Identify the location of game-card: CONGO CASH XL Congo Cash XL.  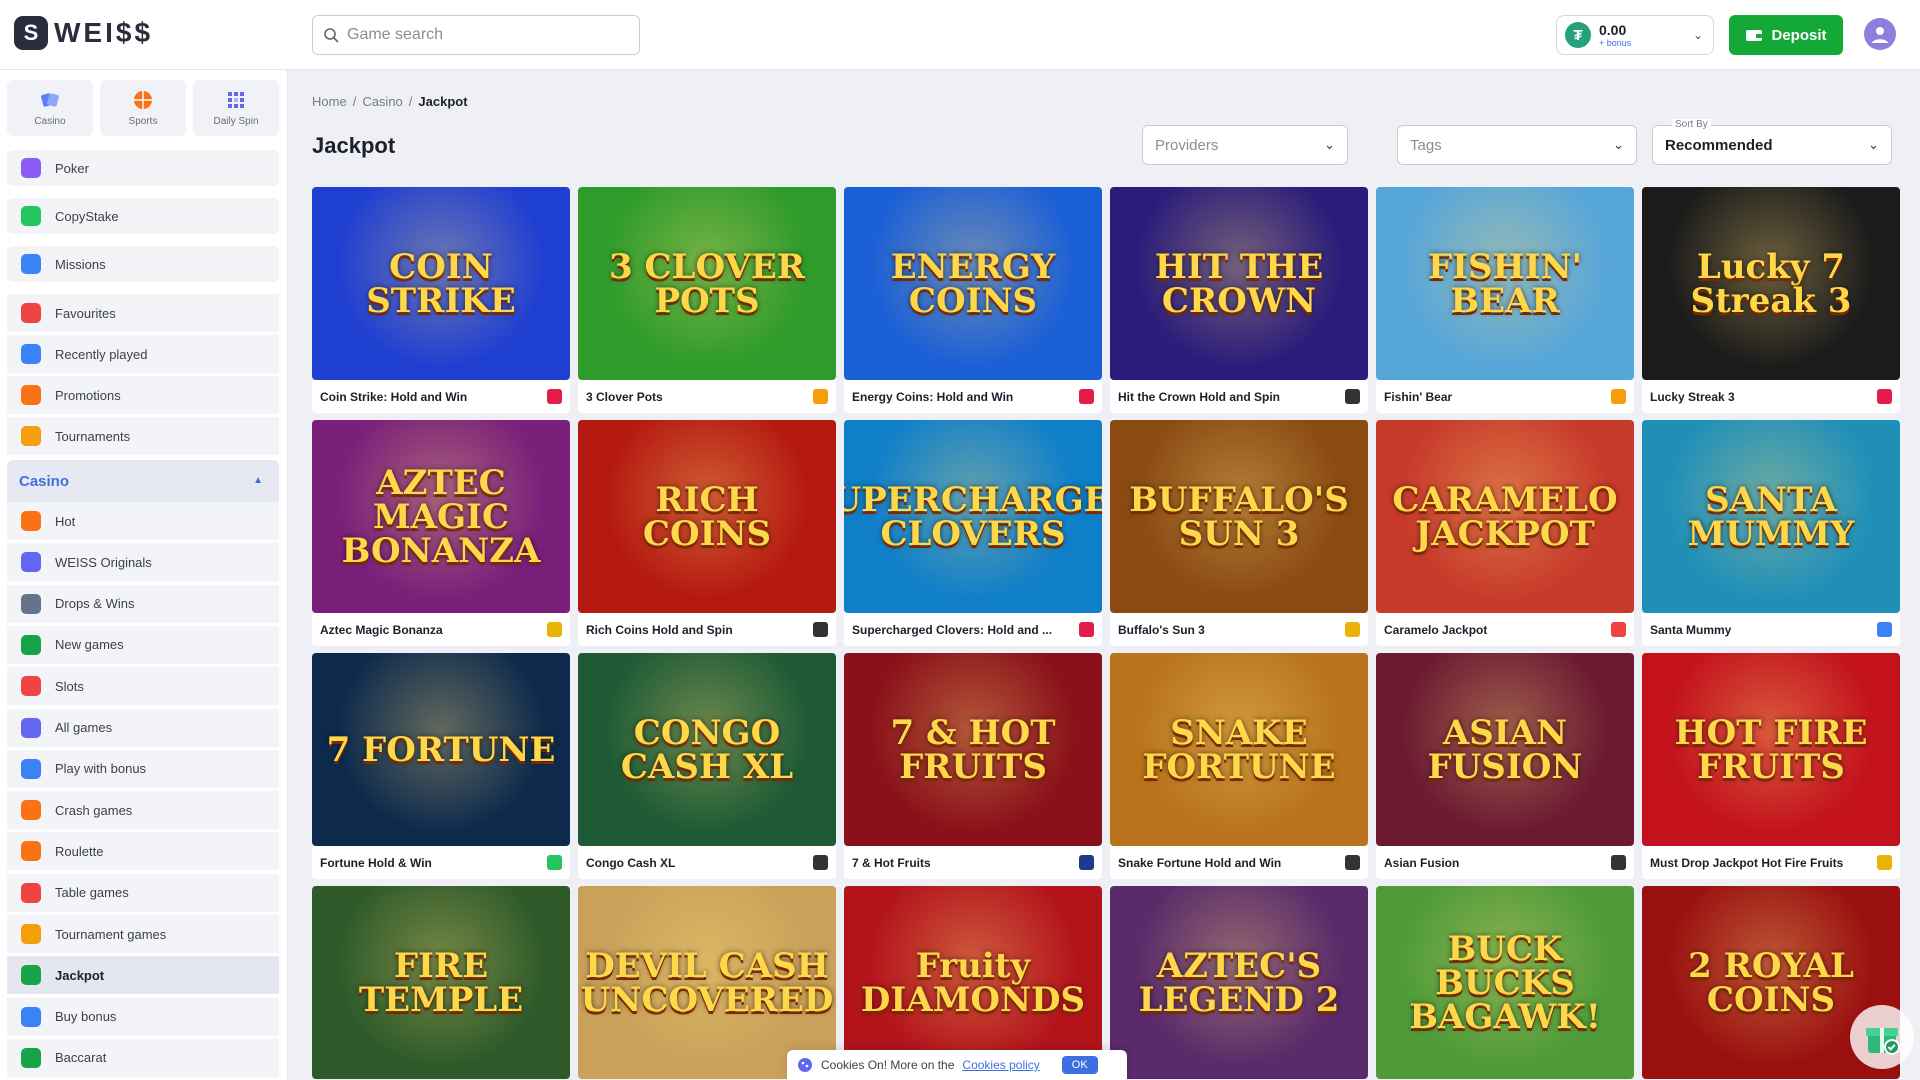
(707, 766).